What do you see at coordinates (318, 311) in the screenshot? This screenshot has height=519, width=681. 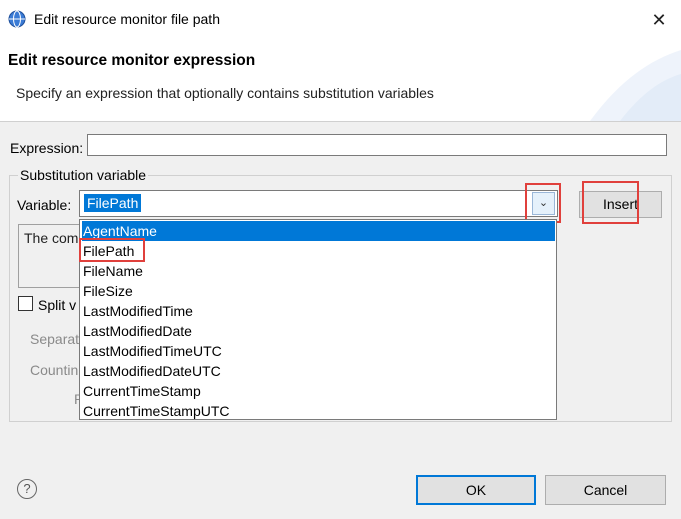 I see `dropdown-option-lastmodifiedtime: LastModifiedTime` at bounding box center [318, 311].